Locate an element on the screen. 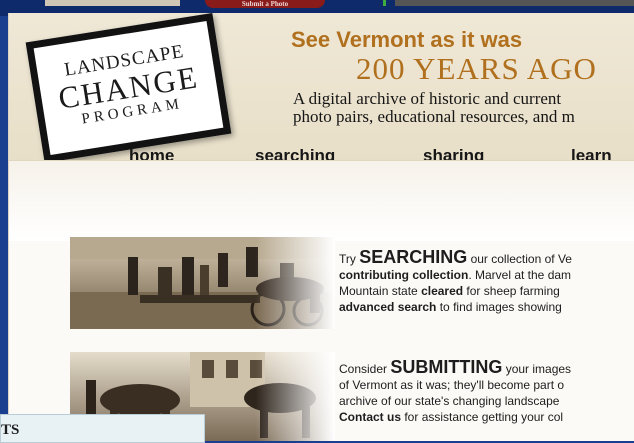  contributing-collection-link: contributing collection is located at coordinates (403, 275).